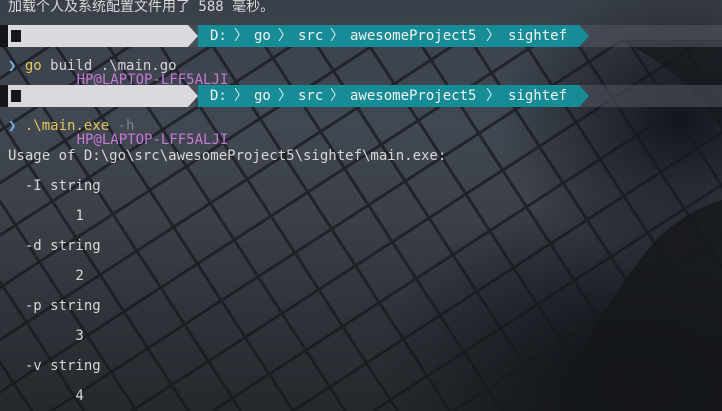 This screenshot has width=722, height=411. Describe the element at coordinates (126, 126) in the screenshot. I see `command-flag: -h` at that location.